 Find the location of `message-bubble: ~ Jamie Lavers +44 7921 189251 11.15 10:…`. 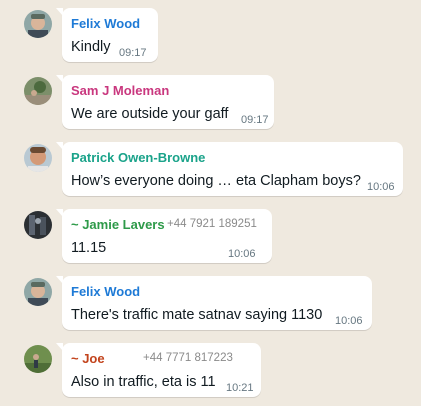

message-bubble: ~ Jamie Lavers +44 7921 189251 11.15 10:… is located at coordinates (164, 236).